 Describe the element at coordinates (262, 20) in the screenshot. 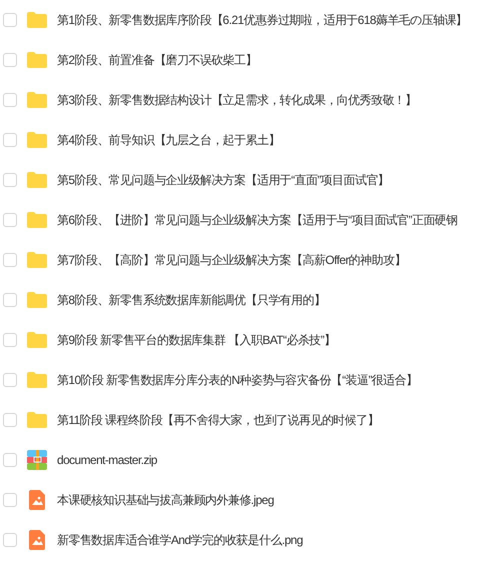

I see `file-name: 第1阶段、新零售数据库序阶段【6.21优惠券过期啦，适用于618薅羊毛の压轴课】` at that location.